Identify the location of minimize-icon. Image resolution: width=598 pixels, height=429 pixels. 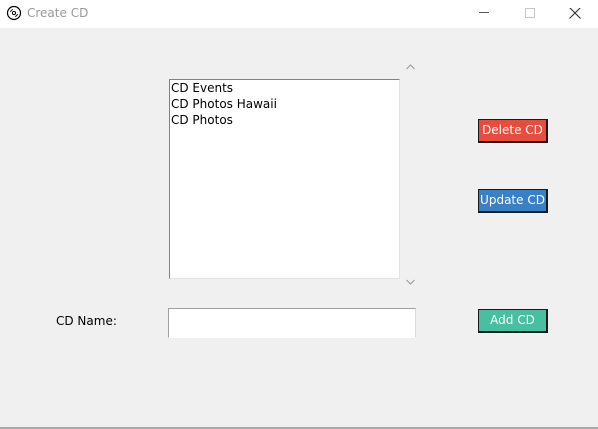
(484, 12).